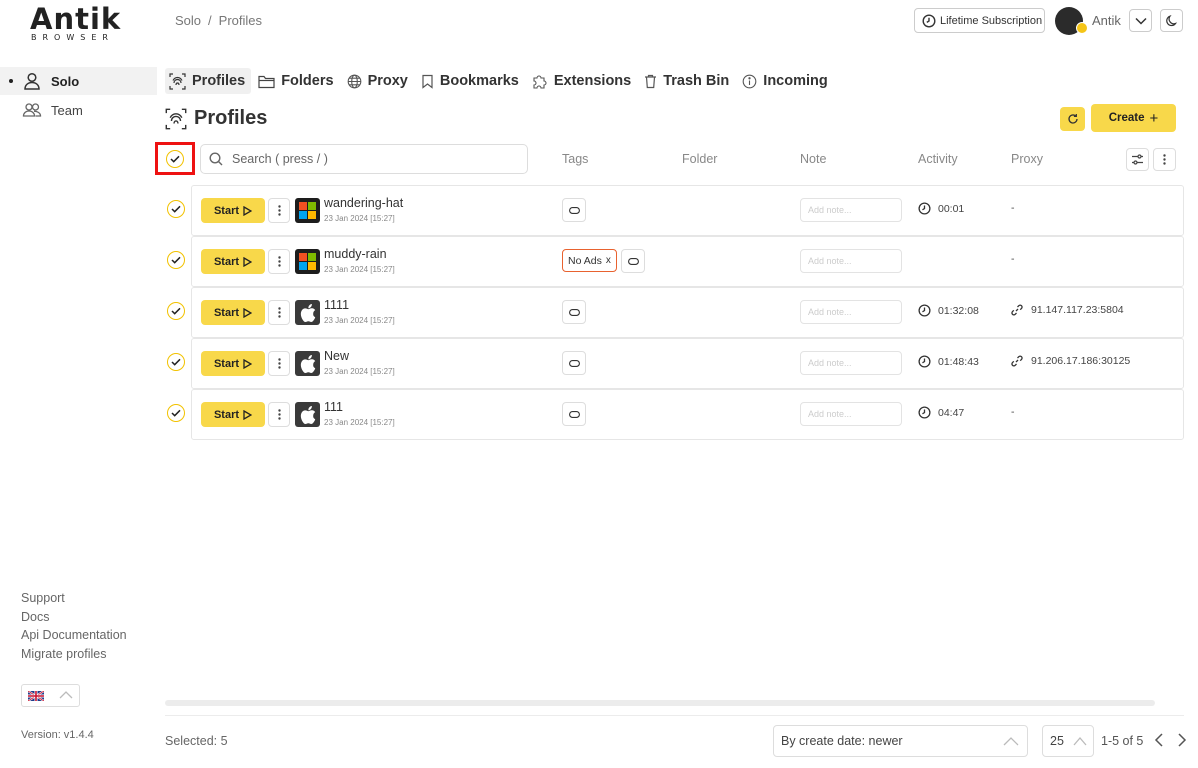  Describe the element at coordinates (208, 81) in the screenshot. I see `tab-profiles: Profiles` at that location.